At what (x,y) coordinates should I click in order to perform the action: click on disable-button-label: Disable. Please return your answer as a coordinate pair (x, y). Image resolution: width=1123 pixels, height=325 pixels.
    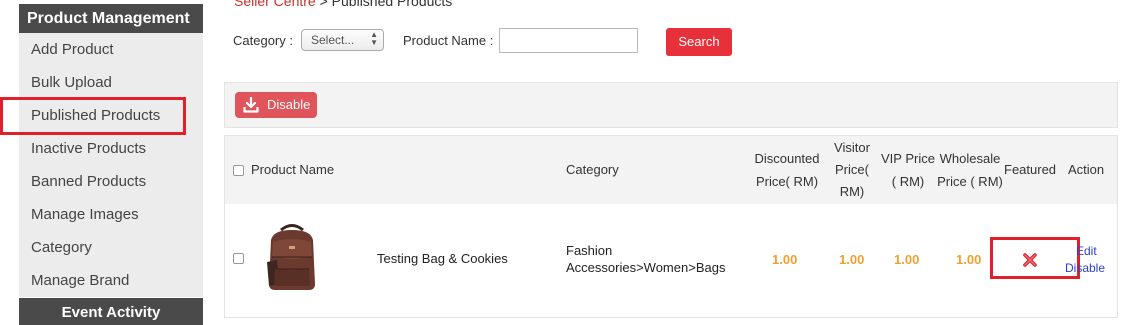
    Looking at the image, I should click on (289, 104).